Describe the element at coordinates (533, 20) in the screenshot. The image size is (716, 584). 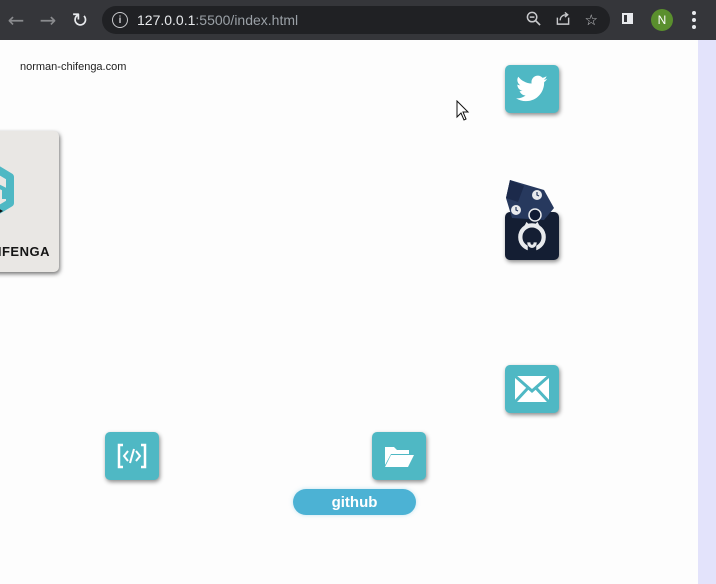
I see `zoom-icon` at that location.